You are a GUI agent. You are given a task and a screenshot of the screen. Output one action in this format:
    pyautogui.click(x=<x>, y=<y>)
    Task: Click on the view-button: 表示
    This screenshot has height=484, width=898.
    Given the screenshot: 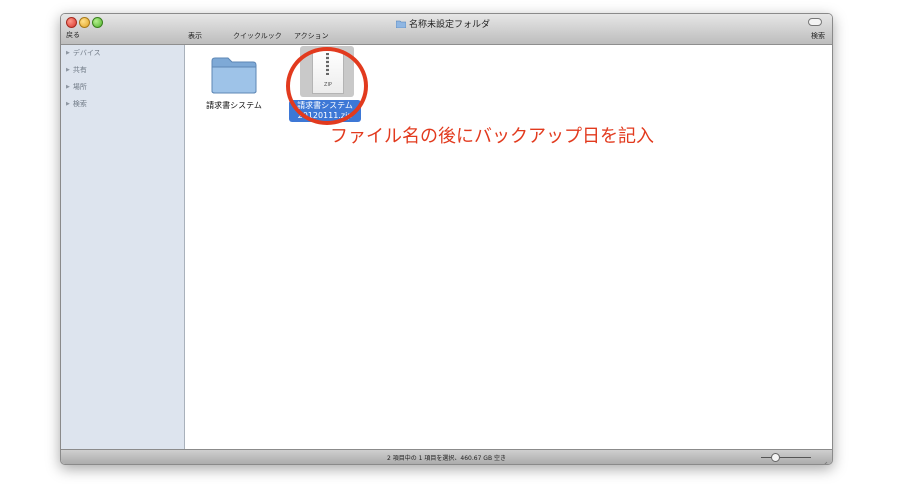 What is the action you would take?
    pyautogui.click(x=195, y=36)
    